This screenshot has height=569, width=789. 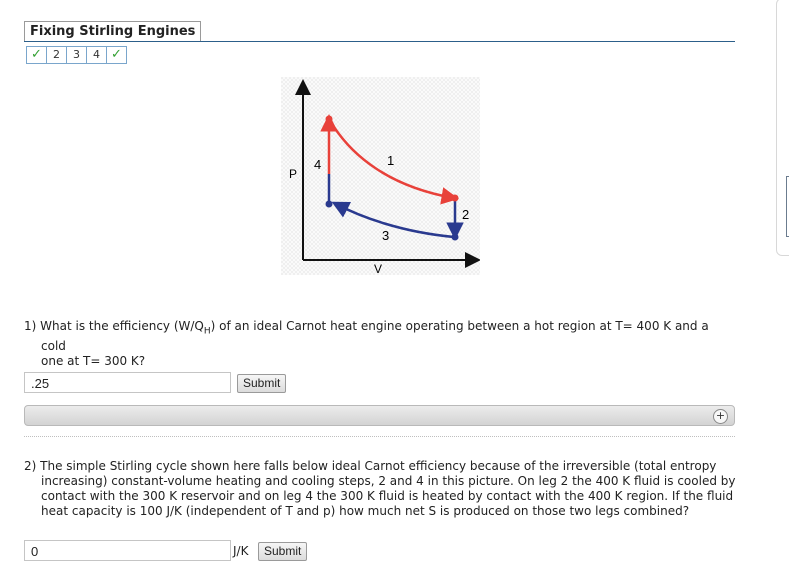 What do you see at coordinates (207, 331) in the screenshot?
I see `question-1-subscript: H` at bounding box center [207, 331].